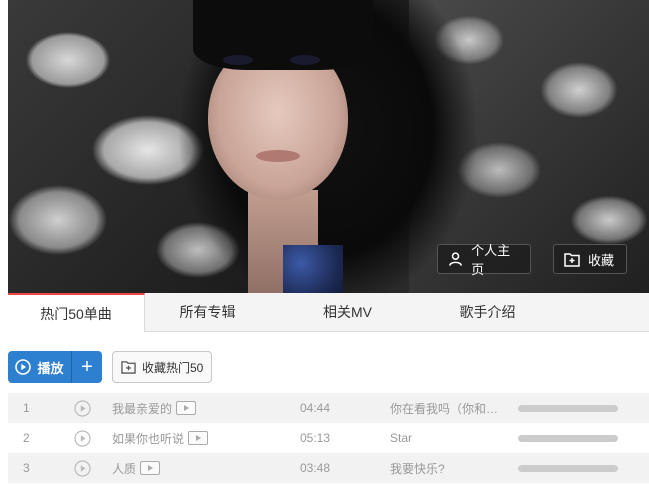 This screenshot has height=486, width=649. I want to click on add-to-playlist-button: +, so click(87, 367).